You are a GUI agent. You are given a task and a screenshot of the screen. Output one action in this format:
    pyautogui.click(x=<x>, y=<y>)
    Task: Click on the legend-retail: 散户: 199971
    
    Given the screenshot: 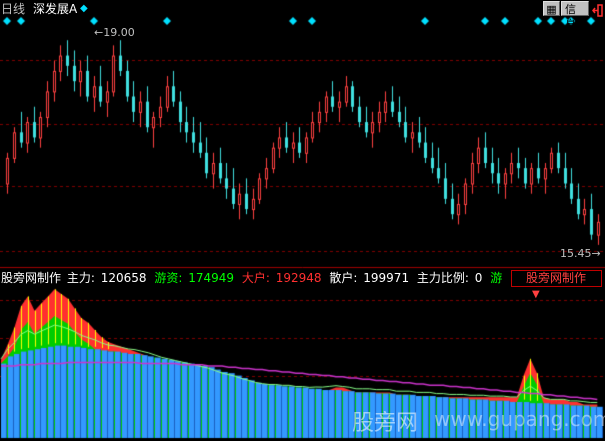 What is the action you would take?
    pyautogui.click(x=369, y=278)
    